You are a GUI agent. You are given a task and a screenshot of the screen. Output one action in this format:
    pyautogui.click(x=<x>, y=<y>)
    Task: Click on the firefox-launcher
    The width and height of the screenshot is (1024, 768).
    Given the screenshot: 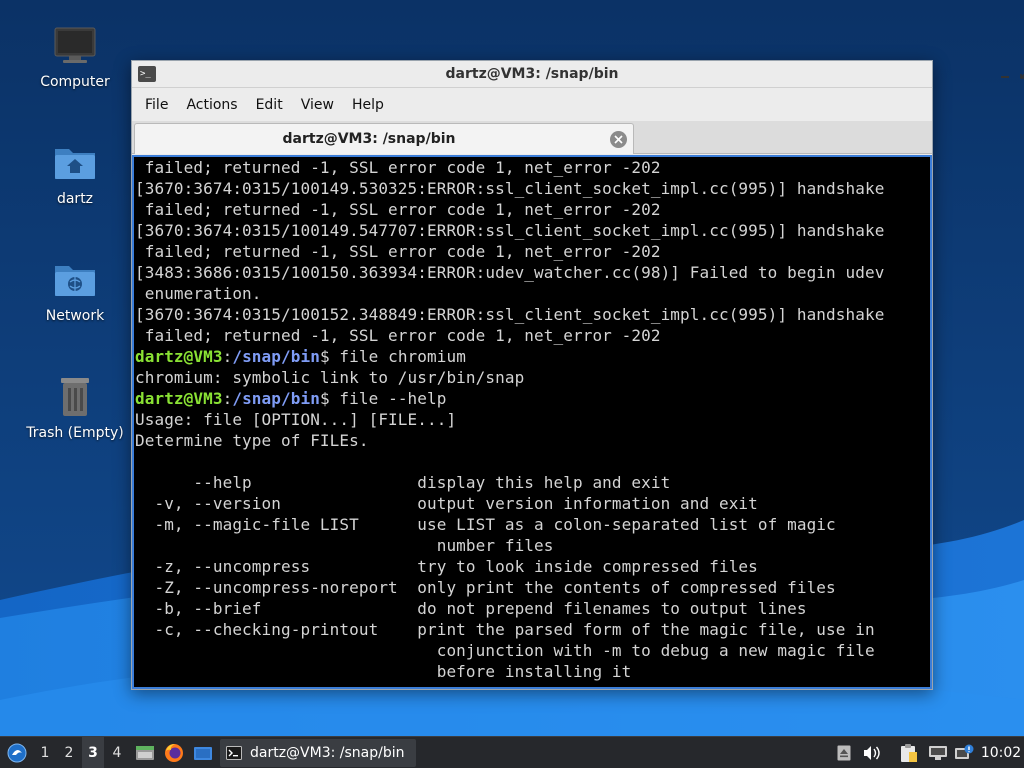 What is the action you would take?
    pyautogui.click(x=174, y=752)
    